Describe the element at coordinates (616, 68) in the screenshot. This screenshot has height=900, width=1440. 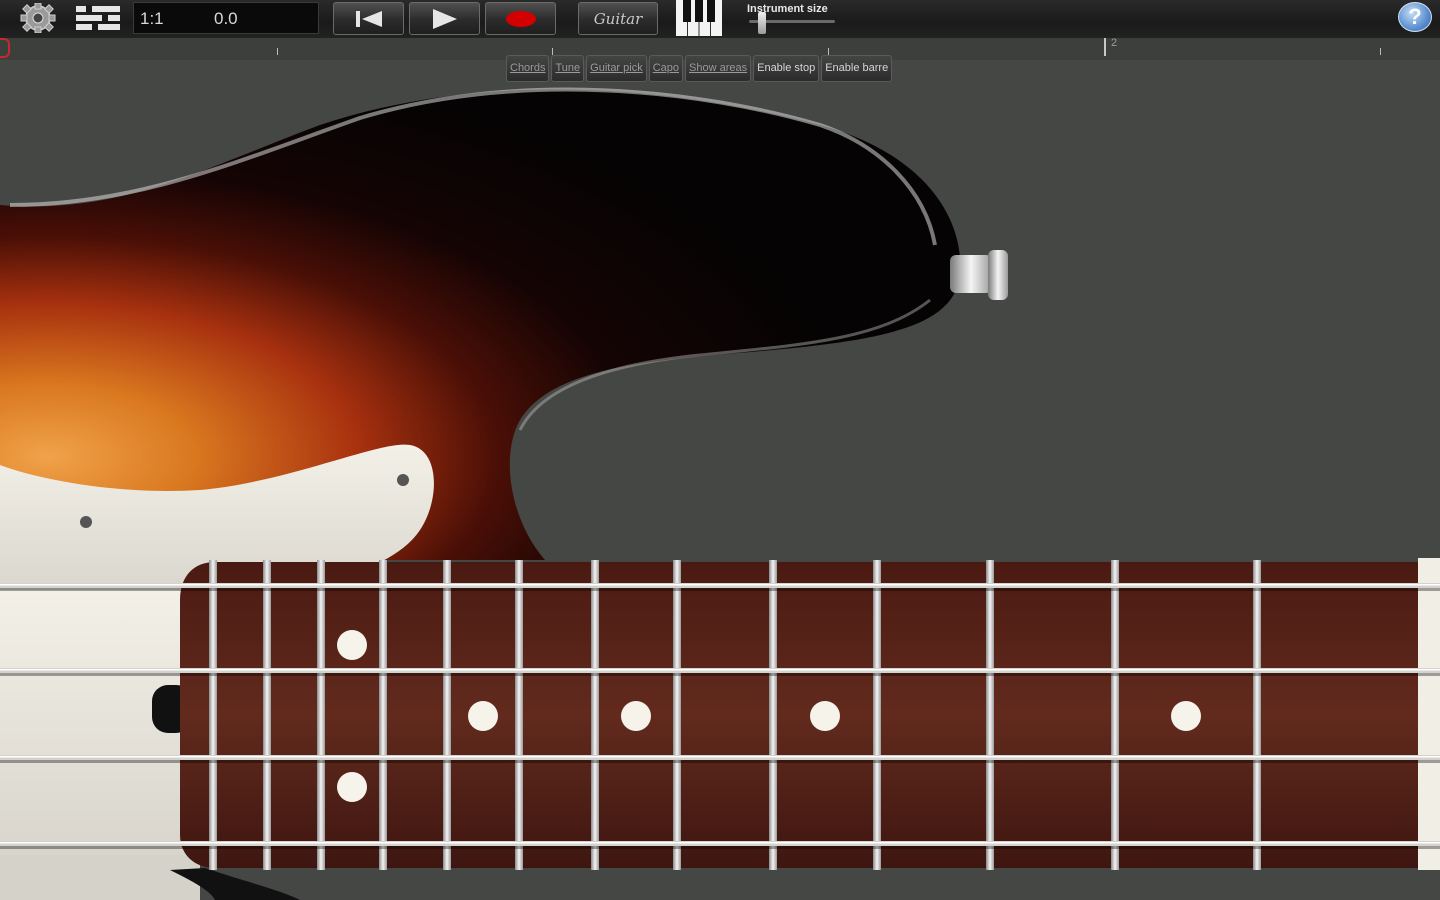
I see `guitar-pick-button: Guitar pick` at that location.